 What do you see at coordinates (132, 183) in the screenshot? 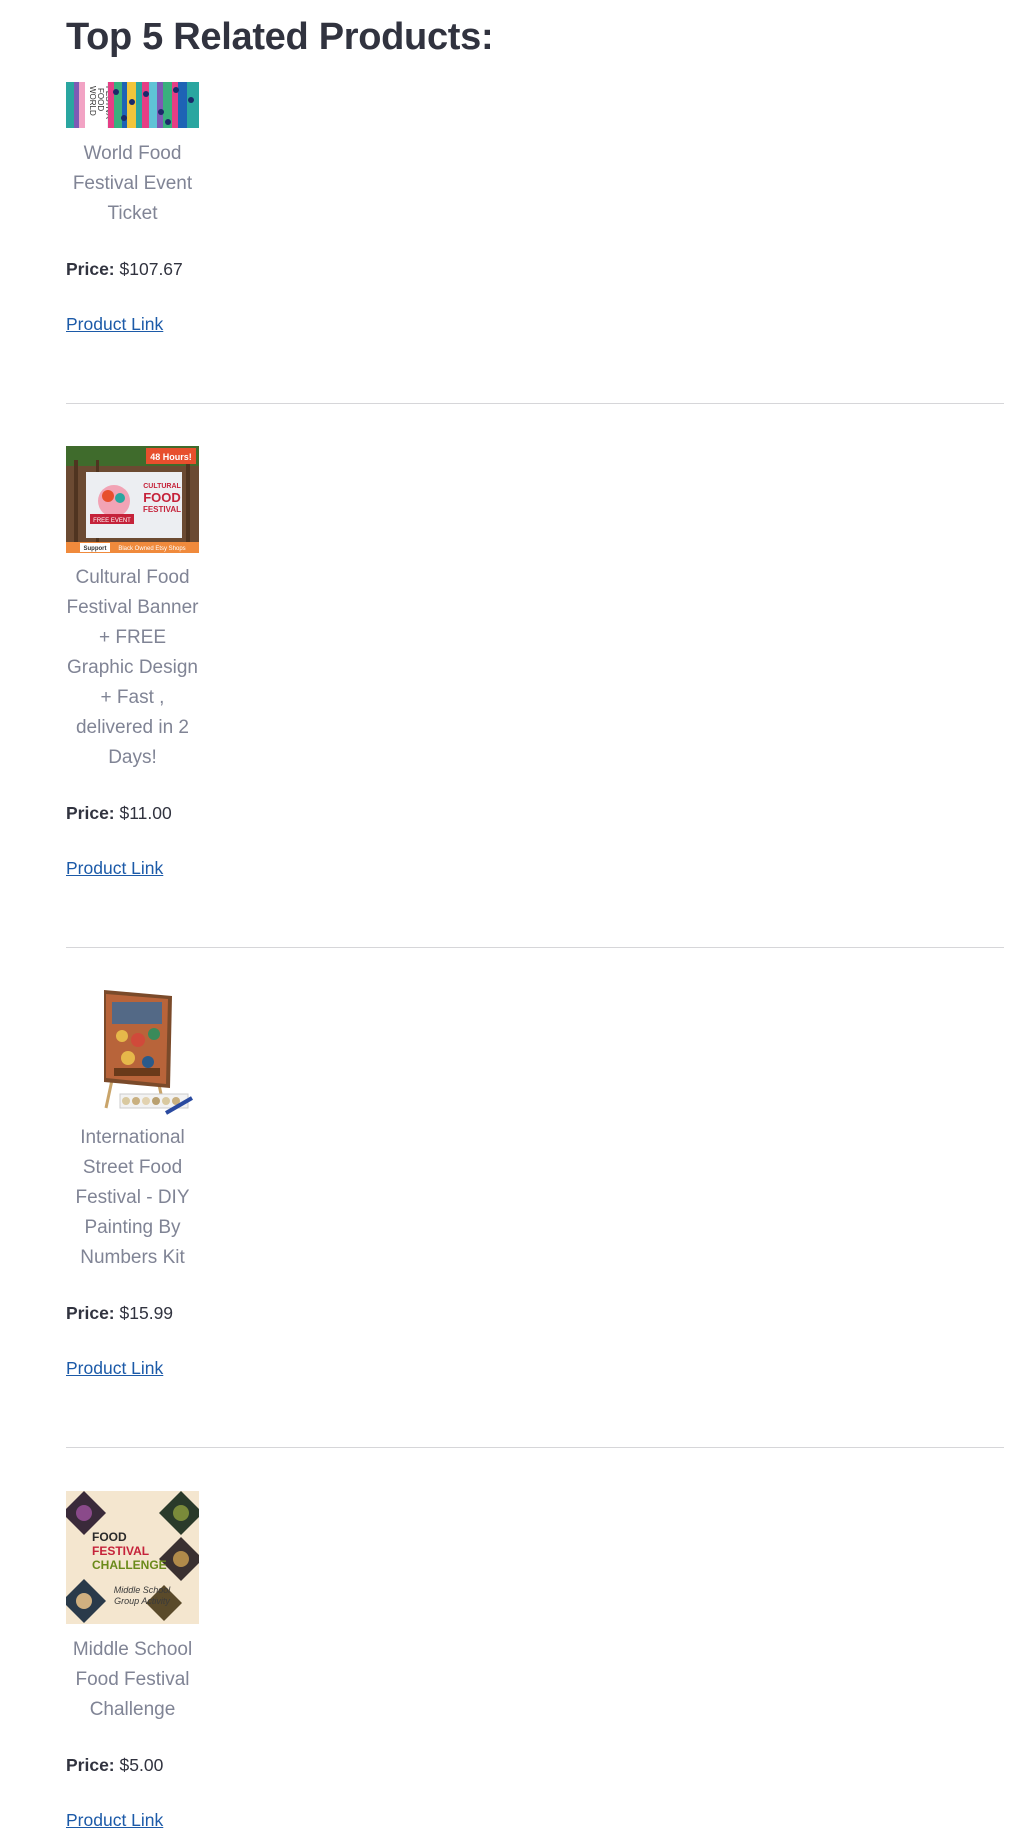
I see `product-name: World Food Festival Event Ticket` at bounding box center [132, 183].